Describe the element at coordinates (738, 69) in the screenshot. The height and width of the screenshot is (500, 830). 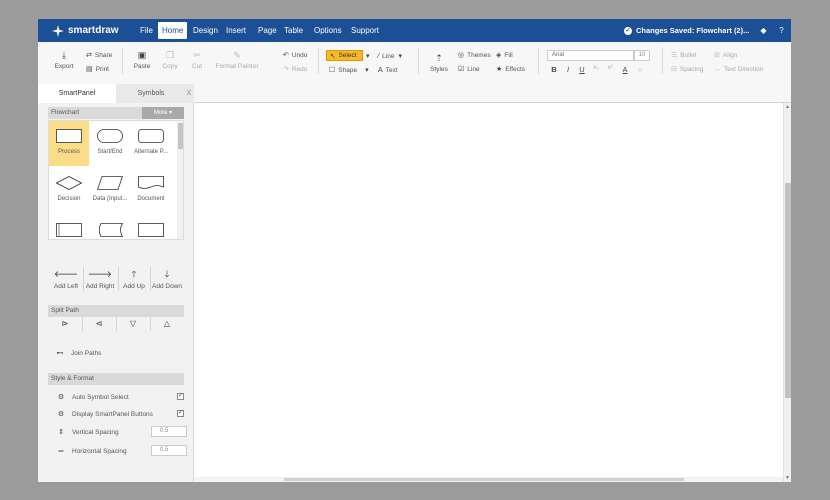
I see `text-direction-button: ↔ Text Direction` at that location.